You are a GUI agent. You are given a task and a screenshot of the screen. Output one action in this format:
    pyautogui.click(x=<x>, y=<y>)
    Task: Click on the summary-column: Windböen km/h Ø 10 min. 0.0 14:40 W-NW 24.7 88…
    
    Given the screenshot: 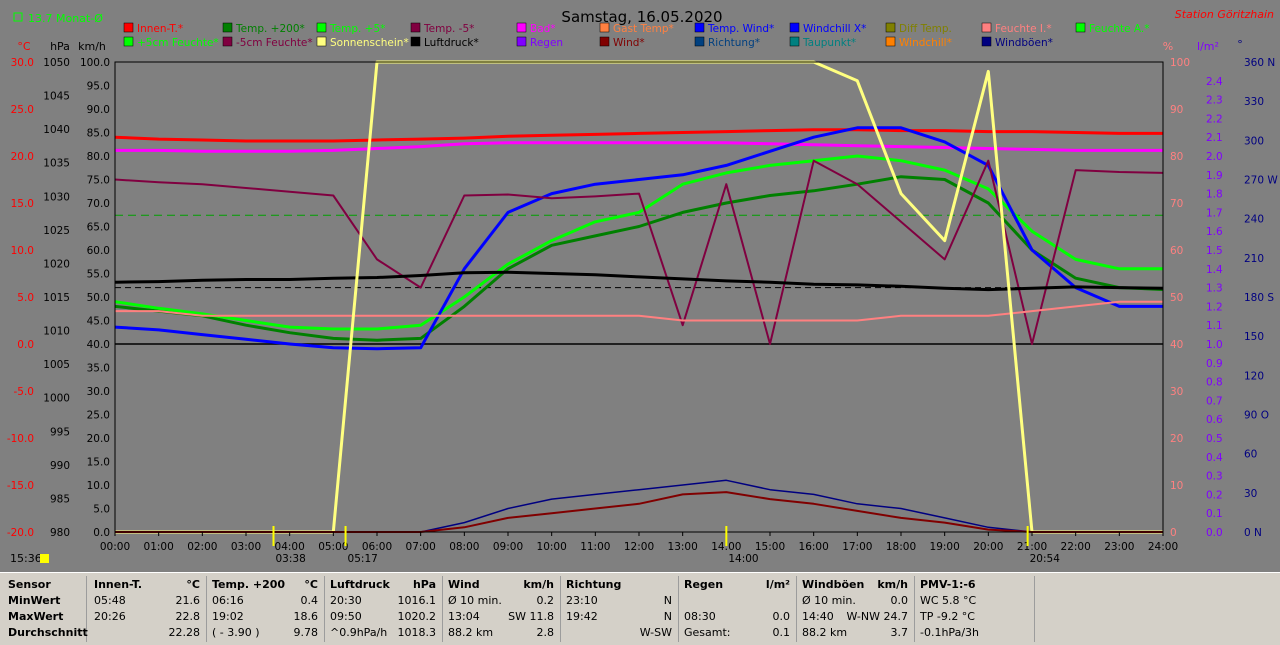 What is the action you would take?
    pyautogui.click(x=855, y=609)
    